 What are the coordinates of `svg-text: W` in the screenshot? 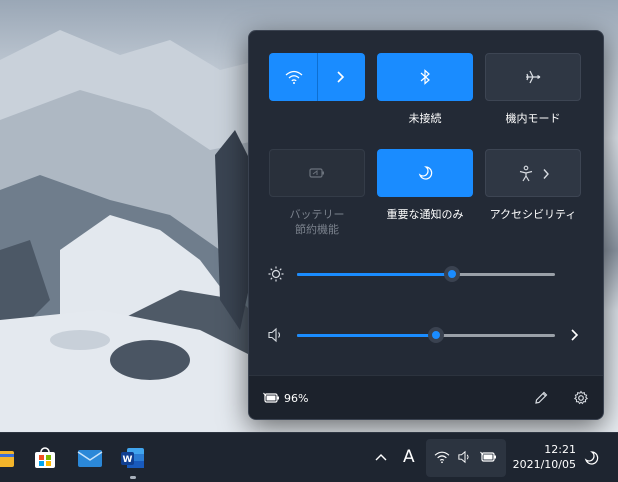 It's located at (128, 460).